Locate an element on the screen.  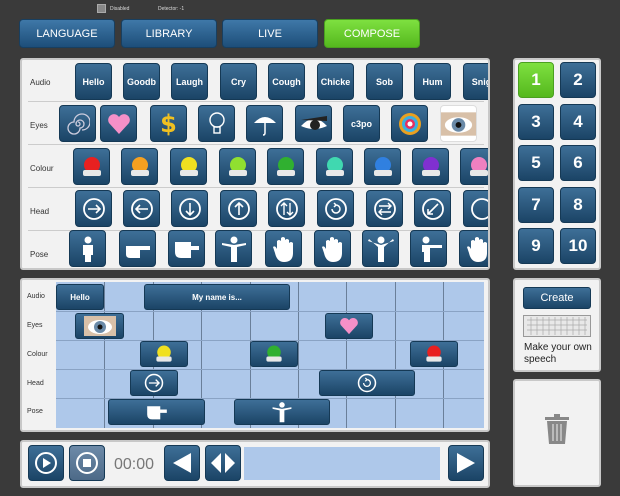
point-right-icon is located at coordinates (137, 248).